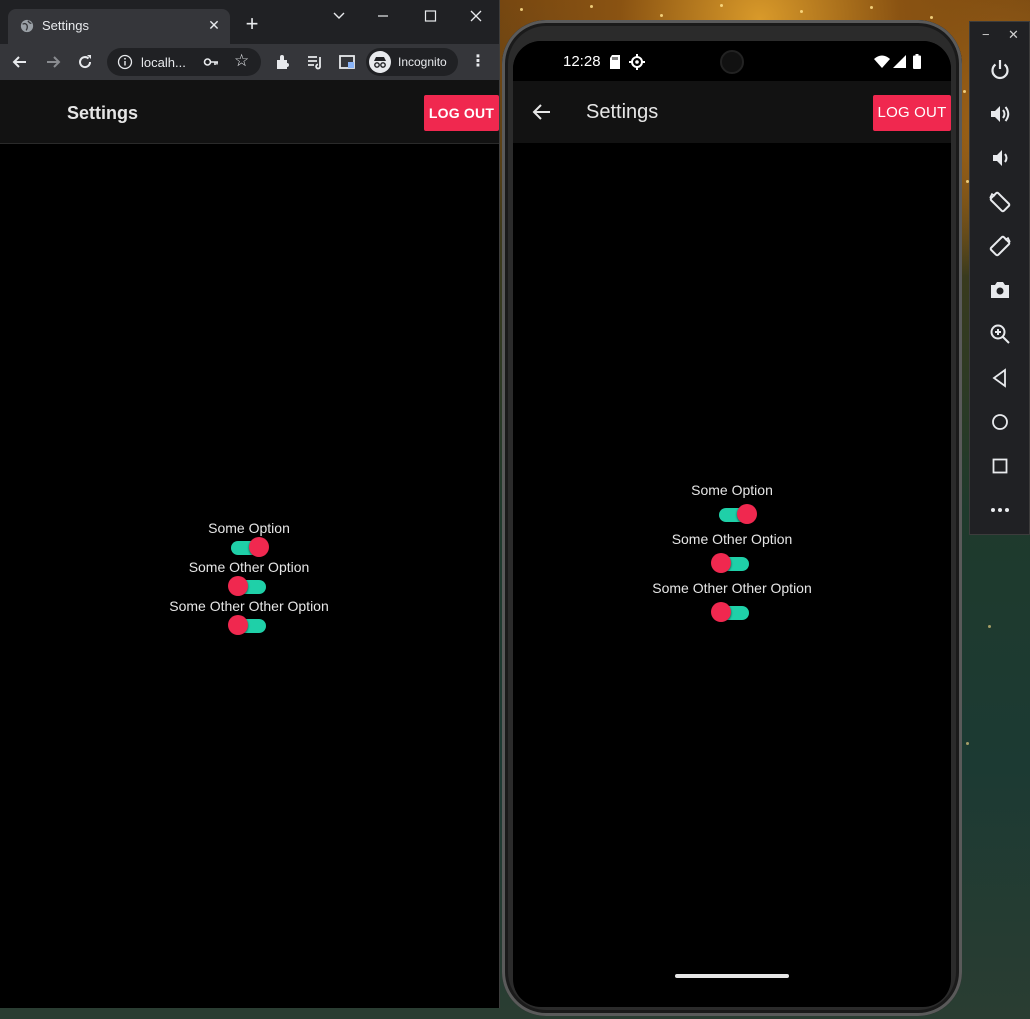 The width and height of the screenshot is (1030, 1019). I want to click on camera-icon, so click(1000, 290).